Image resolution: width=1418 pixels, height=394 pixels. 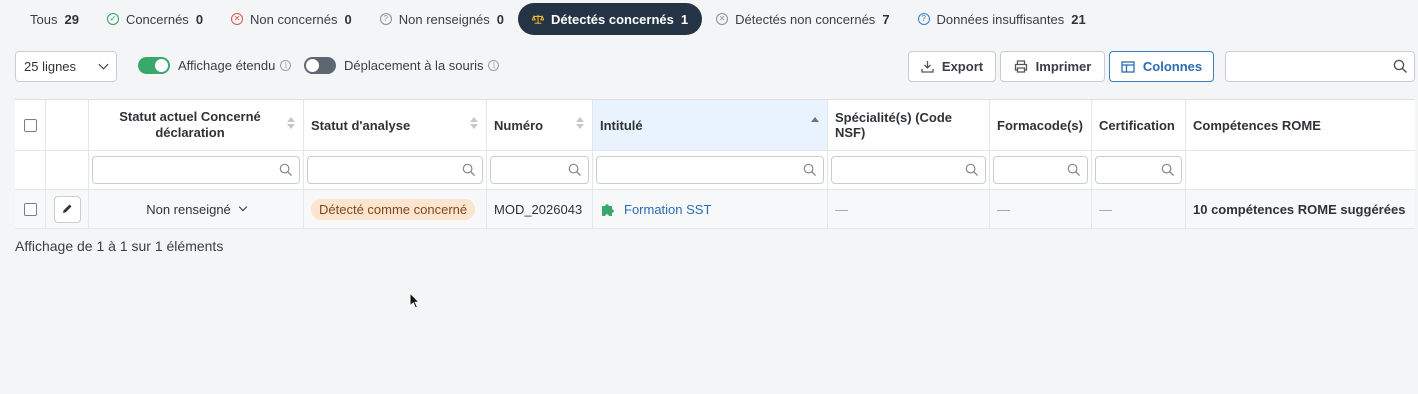 I want to click on column-header-specialites: Spécialité(s) (Code NSF), so click(x=909, y=125).